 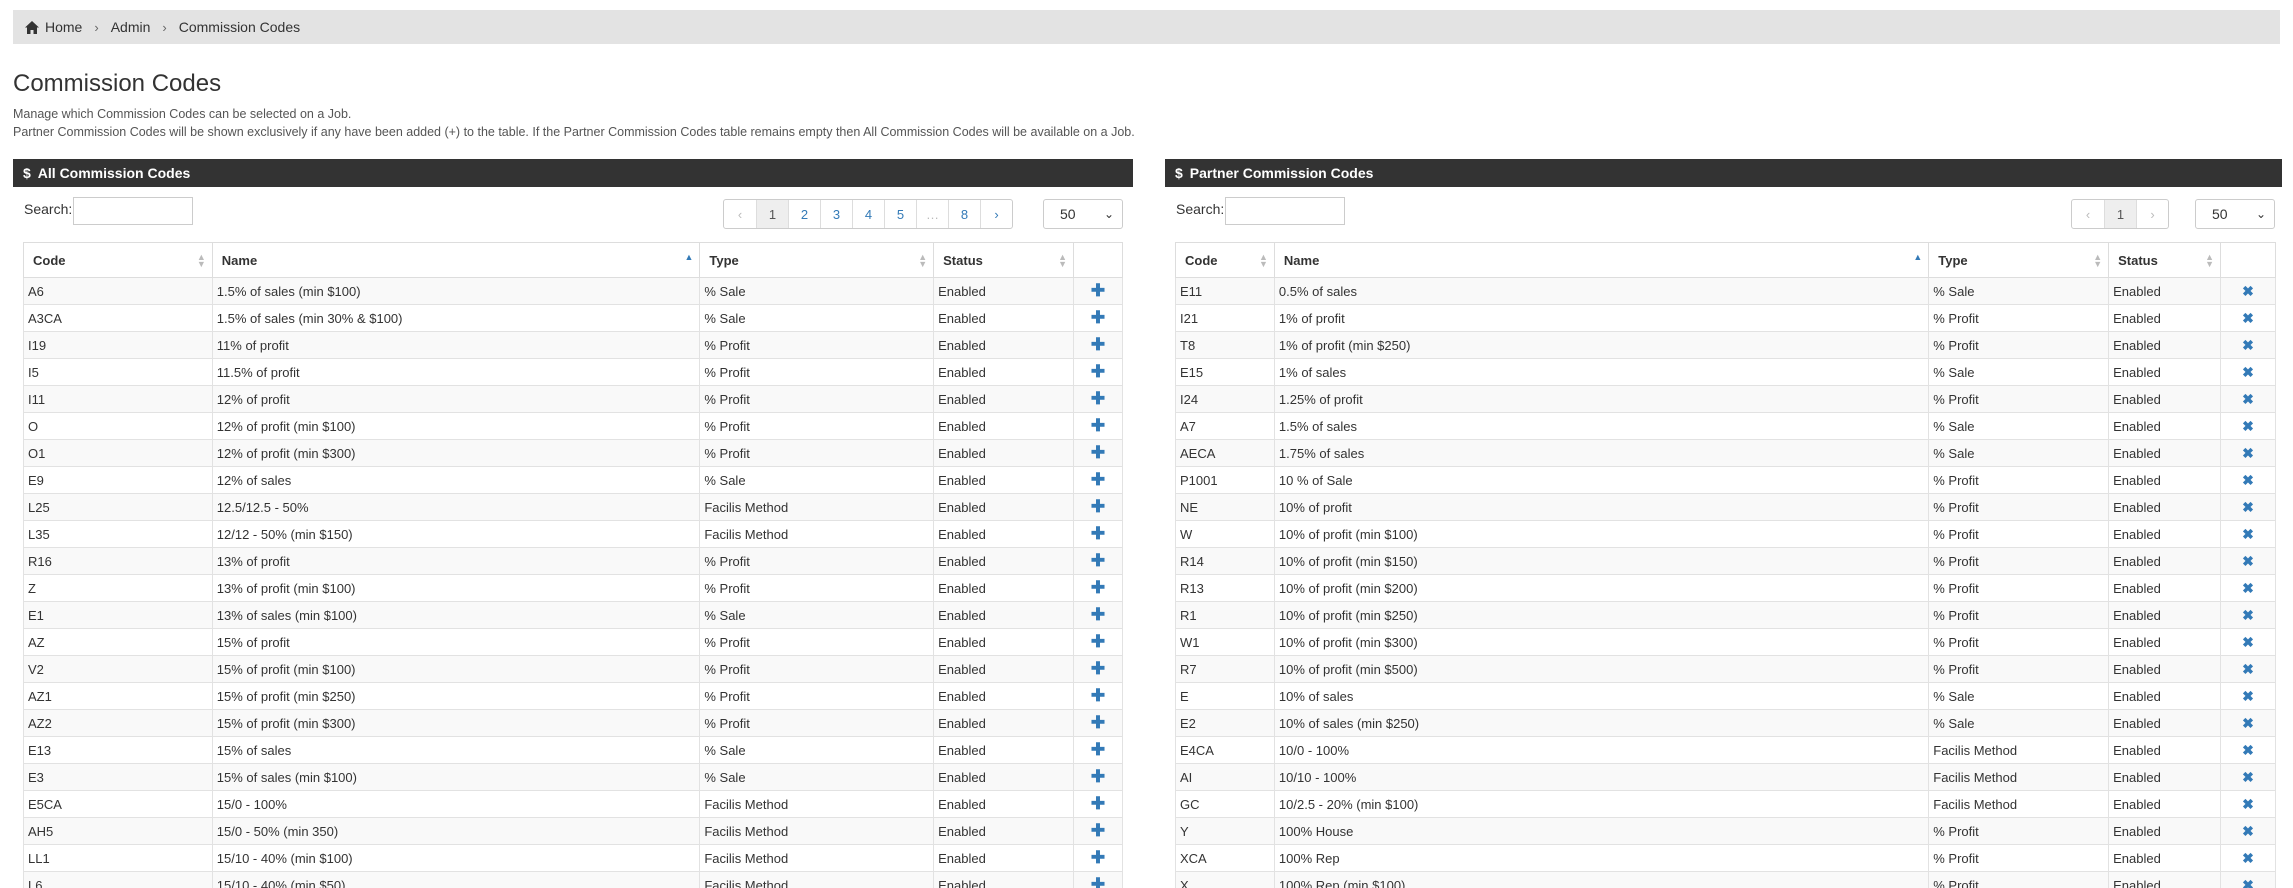 What do you see at coordinates (900, 214) in the screenshot?
I see `pager-page-button: 5` at bounding box center [900, 214].